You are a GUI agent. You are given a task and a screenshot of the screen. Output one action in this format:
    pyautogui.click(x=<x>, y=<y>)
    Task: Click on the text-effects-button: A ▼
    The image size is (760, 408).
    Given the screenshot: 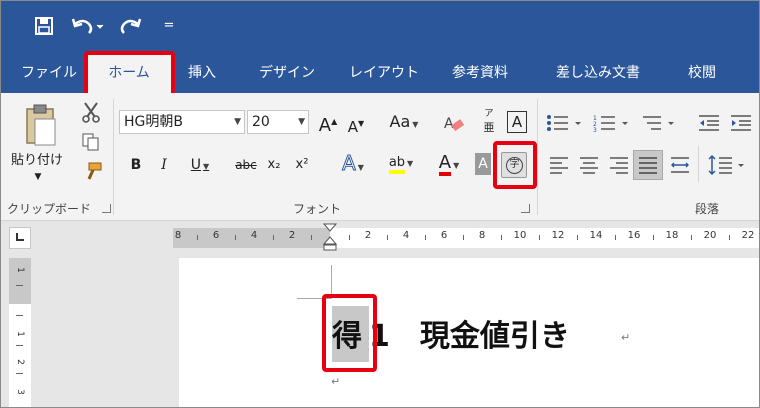 What is the action you would take?
    pyautogui.click(x=353, y=163)
    